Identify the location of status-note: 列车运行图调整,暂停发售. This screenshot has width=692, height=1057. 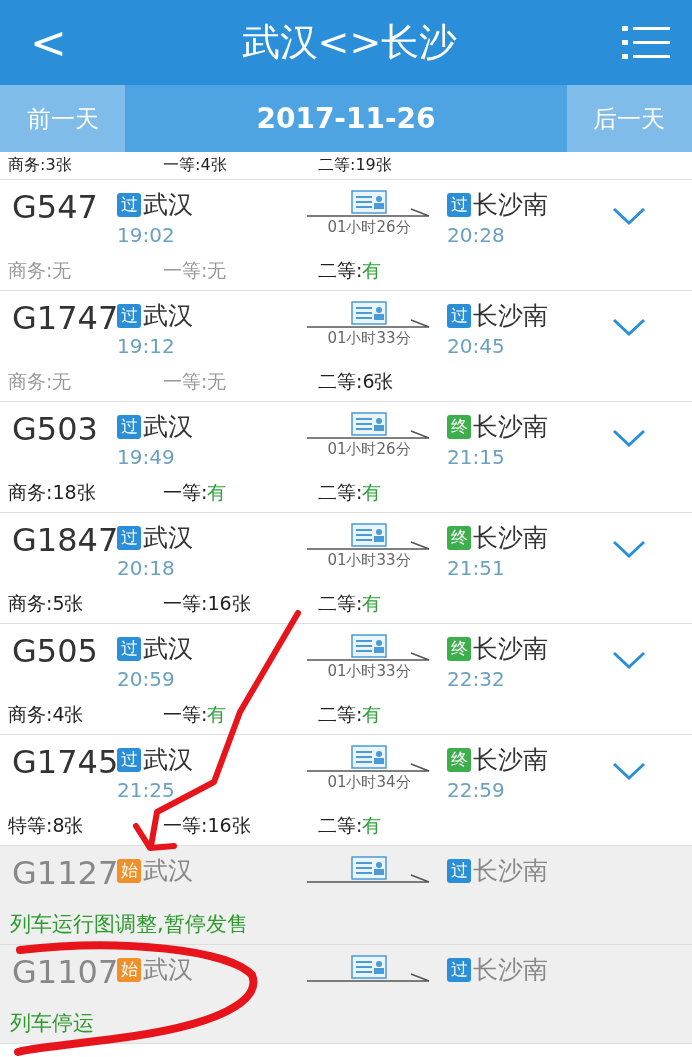
(129, 924).